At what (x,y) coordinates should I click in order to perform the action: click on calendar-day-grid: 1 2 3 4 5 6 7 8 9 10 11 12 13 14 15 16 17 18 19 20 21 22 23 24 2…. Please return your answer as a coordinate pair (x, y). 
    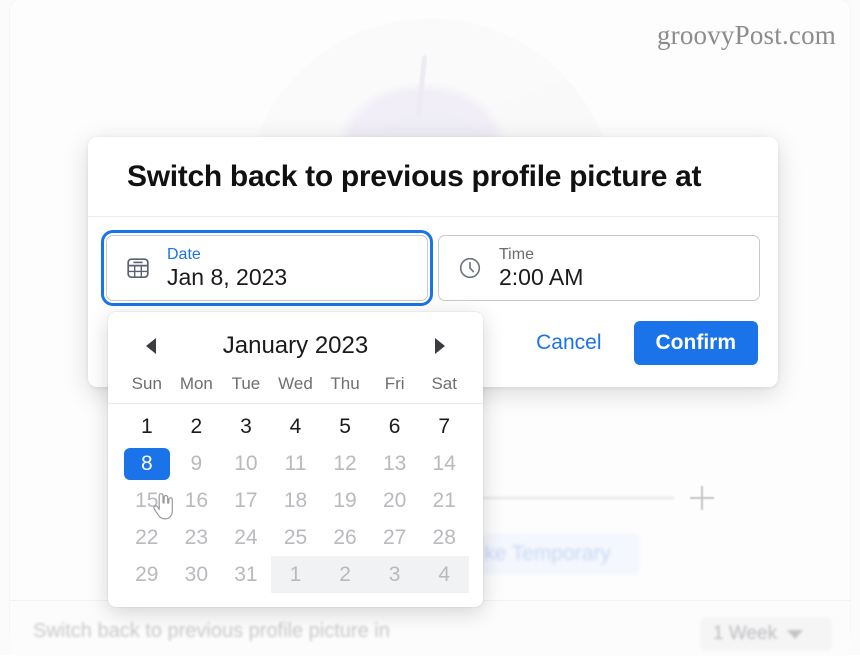
    Looking at the image, I should click on (295, 498).